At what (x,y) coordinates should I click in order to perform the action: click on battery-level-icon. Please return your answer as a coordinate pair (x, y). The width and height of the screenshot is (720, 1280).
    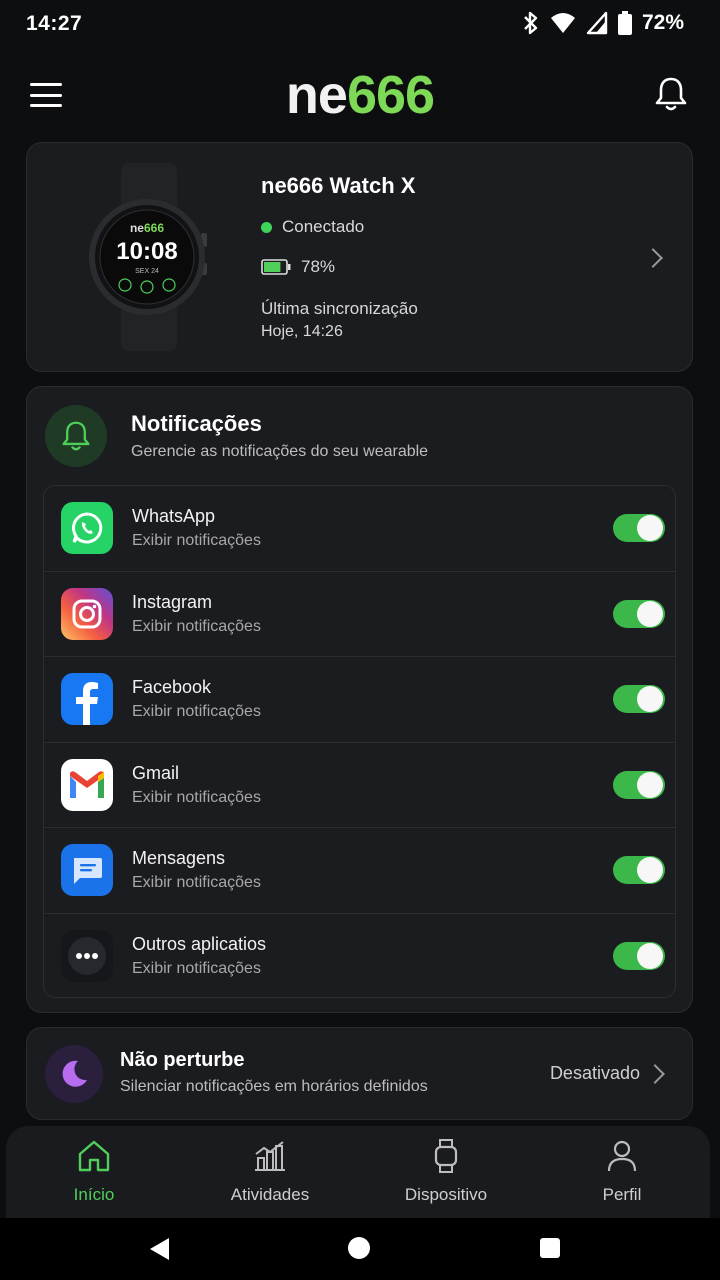
    Looking at the image, I should click on (276, 267).